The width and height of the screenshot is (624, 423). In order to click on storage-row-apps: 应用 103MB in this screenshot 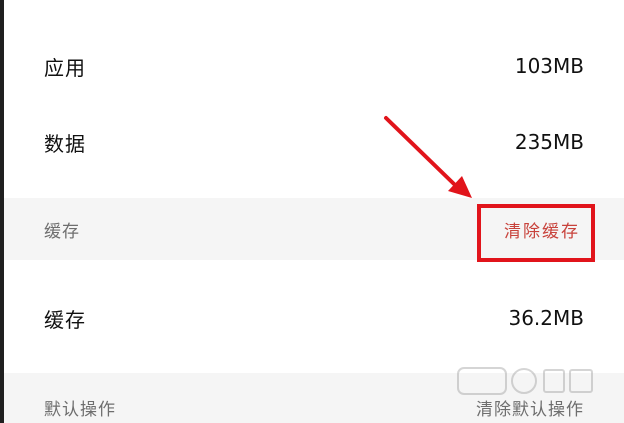, I will do `click(314, 66)`.